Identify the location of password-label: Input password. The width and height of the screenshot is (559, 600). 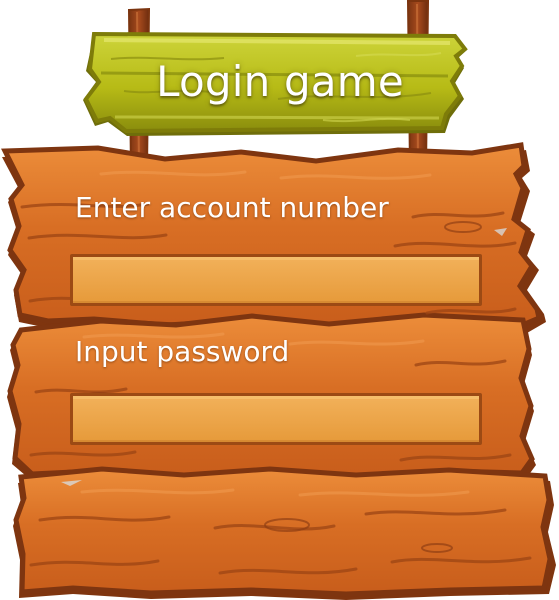
(182, 351).